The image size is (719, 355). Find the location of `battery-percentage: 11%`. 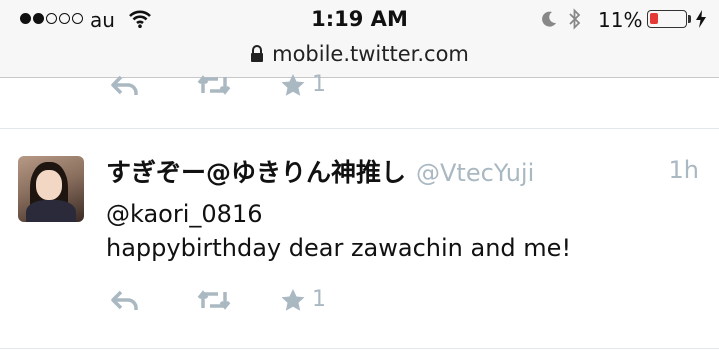

battery-percentage: 11% is located at coordinates (620, 20).